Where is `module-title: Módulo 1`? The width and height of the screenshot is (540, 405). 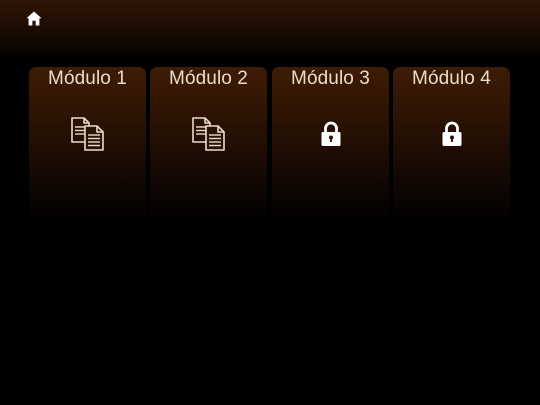
module-title: Módulo 1 is located at coordinates (87, 78).